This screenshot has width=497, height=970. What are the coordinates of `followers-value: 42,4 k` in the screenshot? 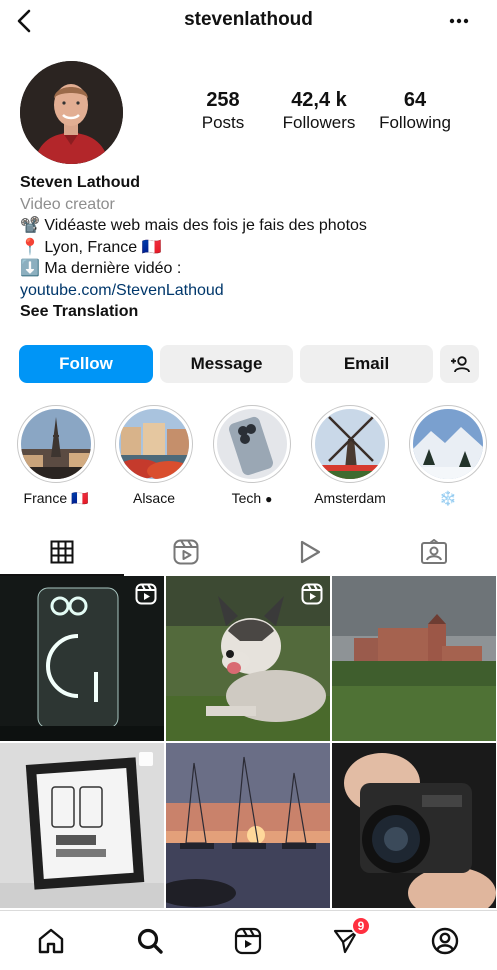 It's located at (319, 100).